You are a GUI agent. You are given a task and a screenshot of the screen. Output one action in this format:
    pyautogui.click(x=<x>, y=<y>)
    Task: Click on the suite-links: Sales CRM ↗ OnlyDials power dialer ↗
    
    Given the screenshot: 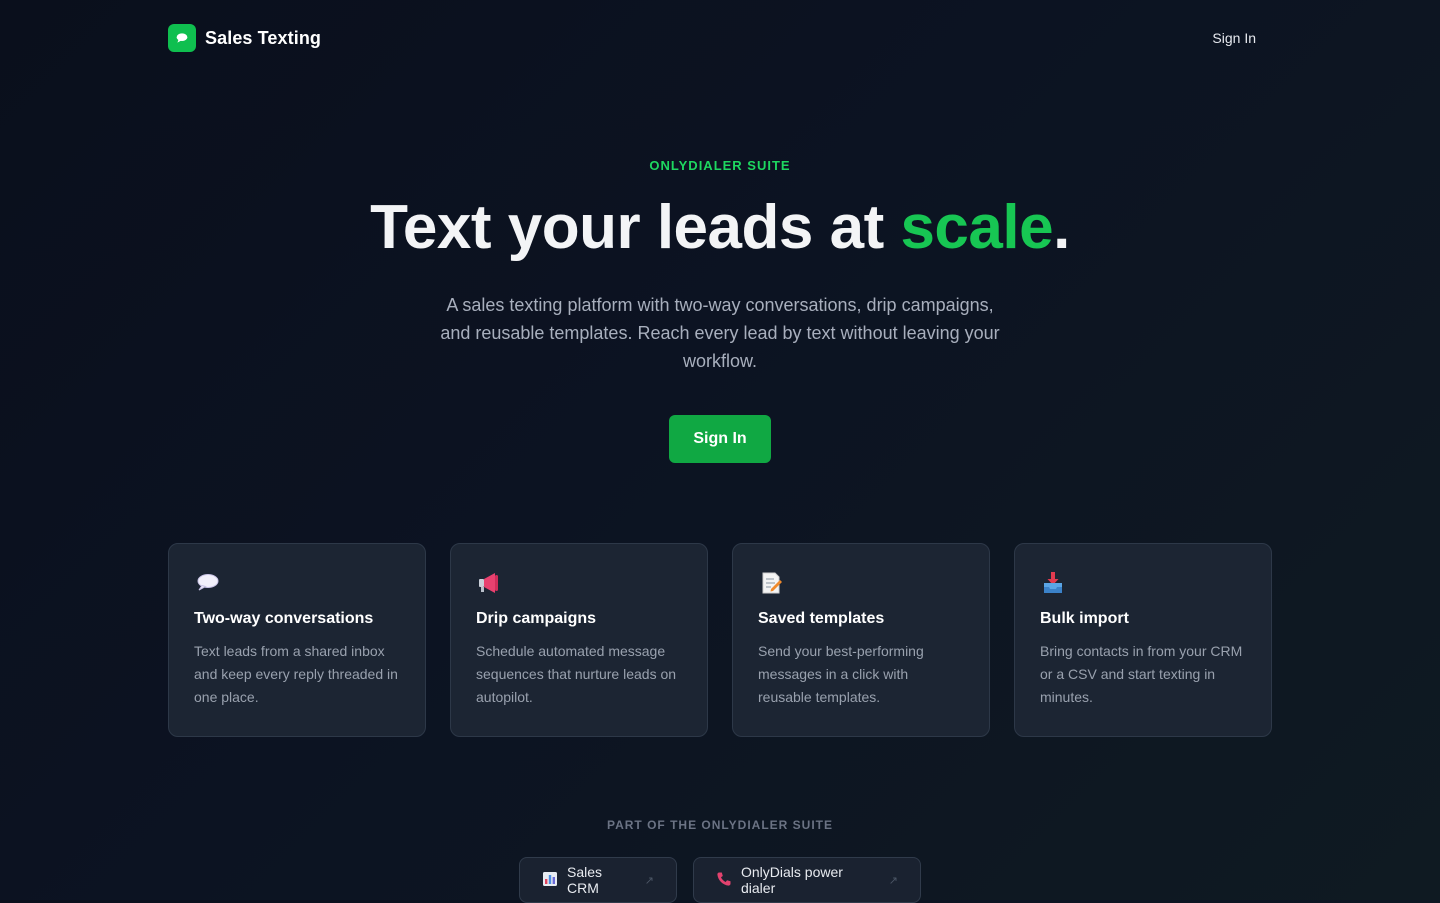 What is the action you would take?
    pyautogui.click(x=720, y=880)
    